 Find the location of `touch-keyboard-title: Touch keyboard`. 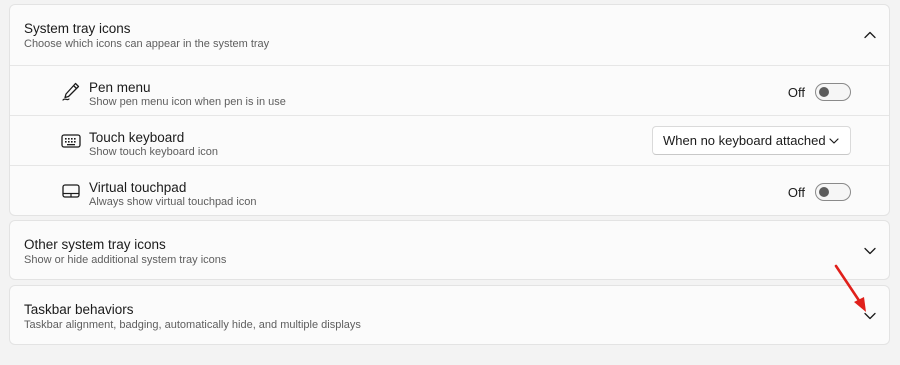

touch-keyboard-title: Touch keyboard is located at coordinates (137, 137).